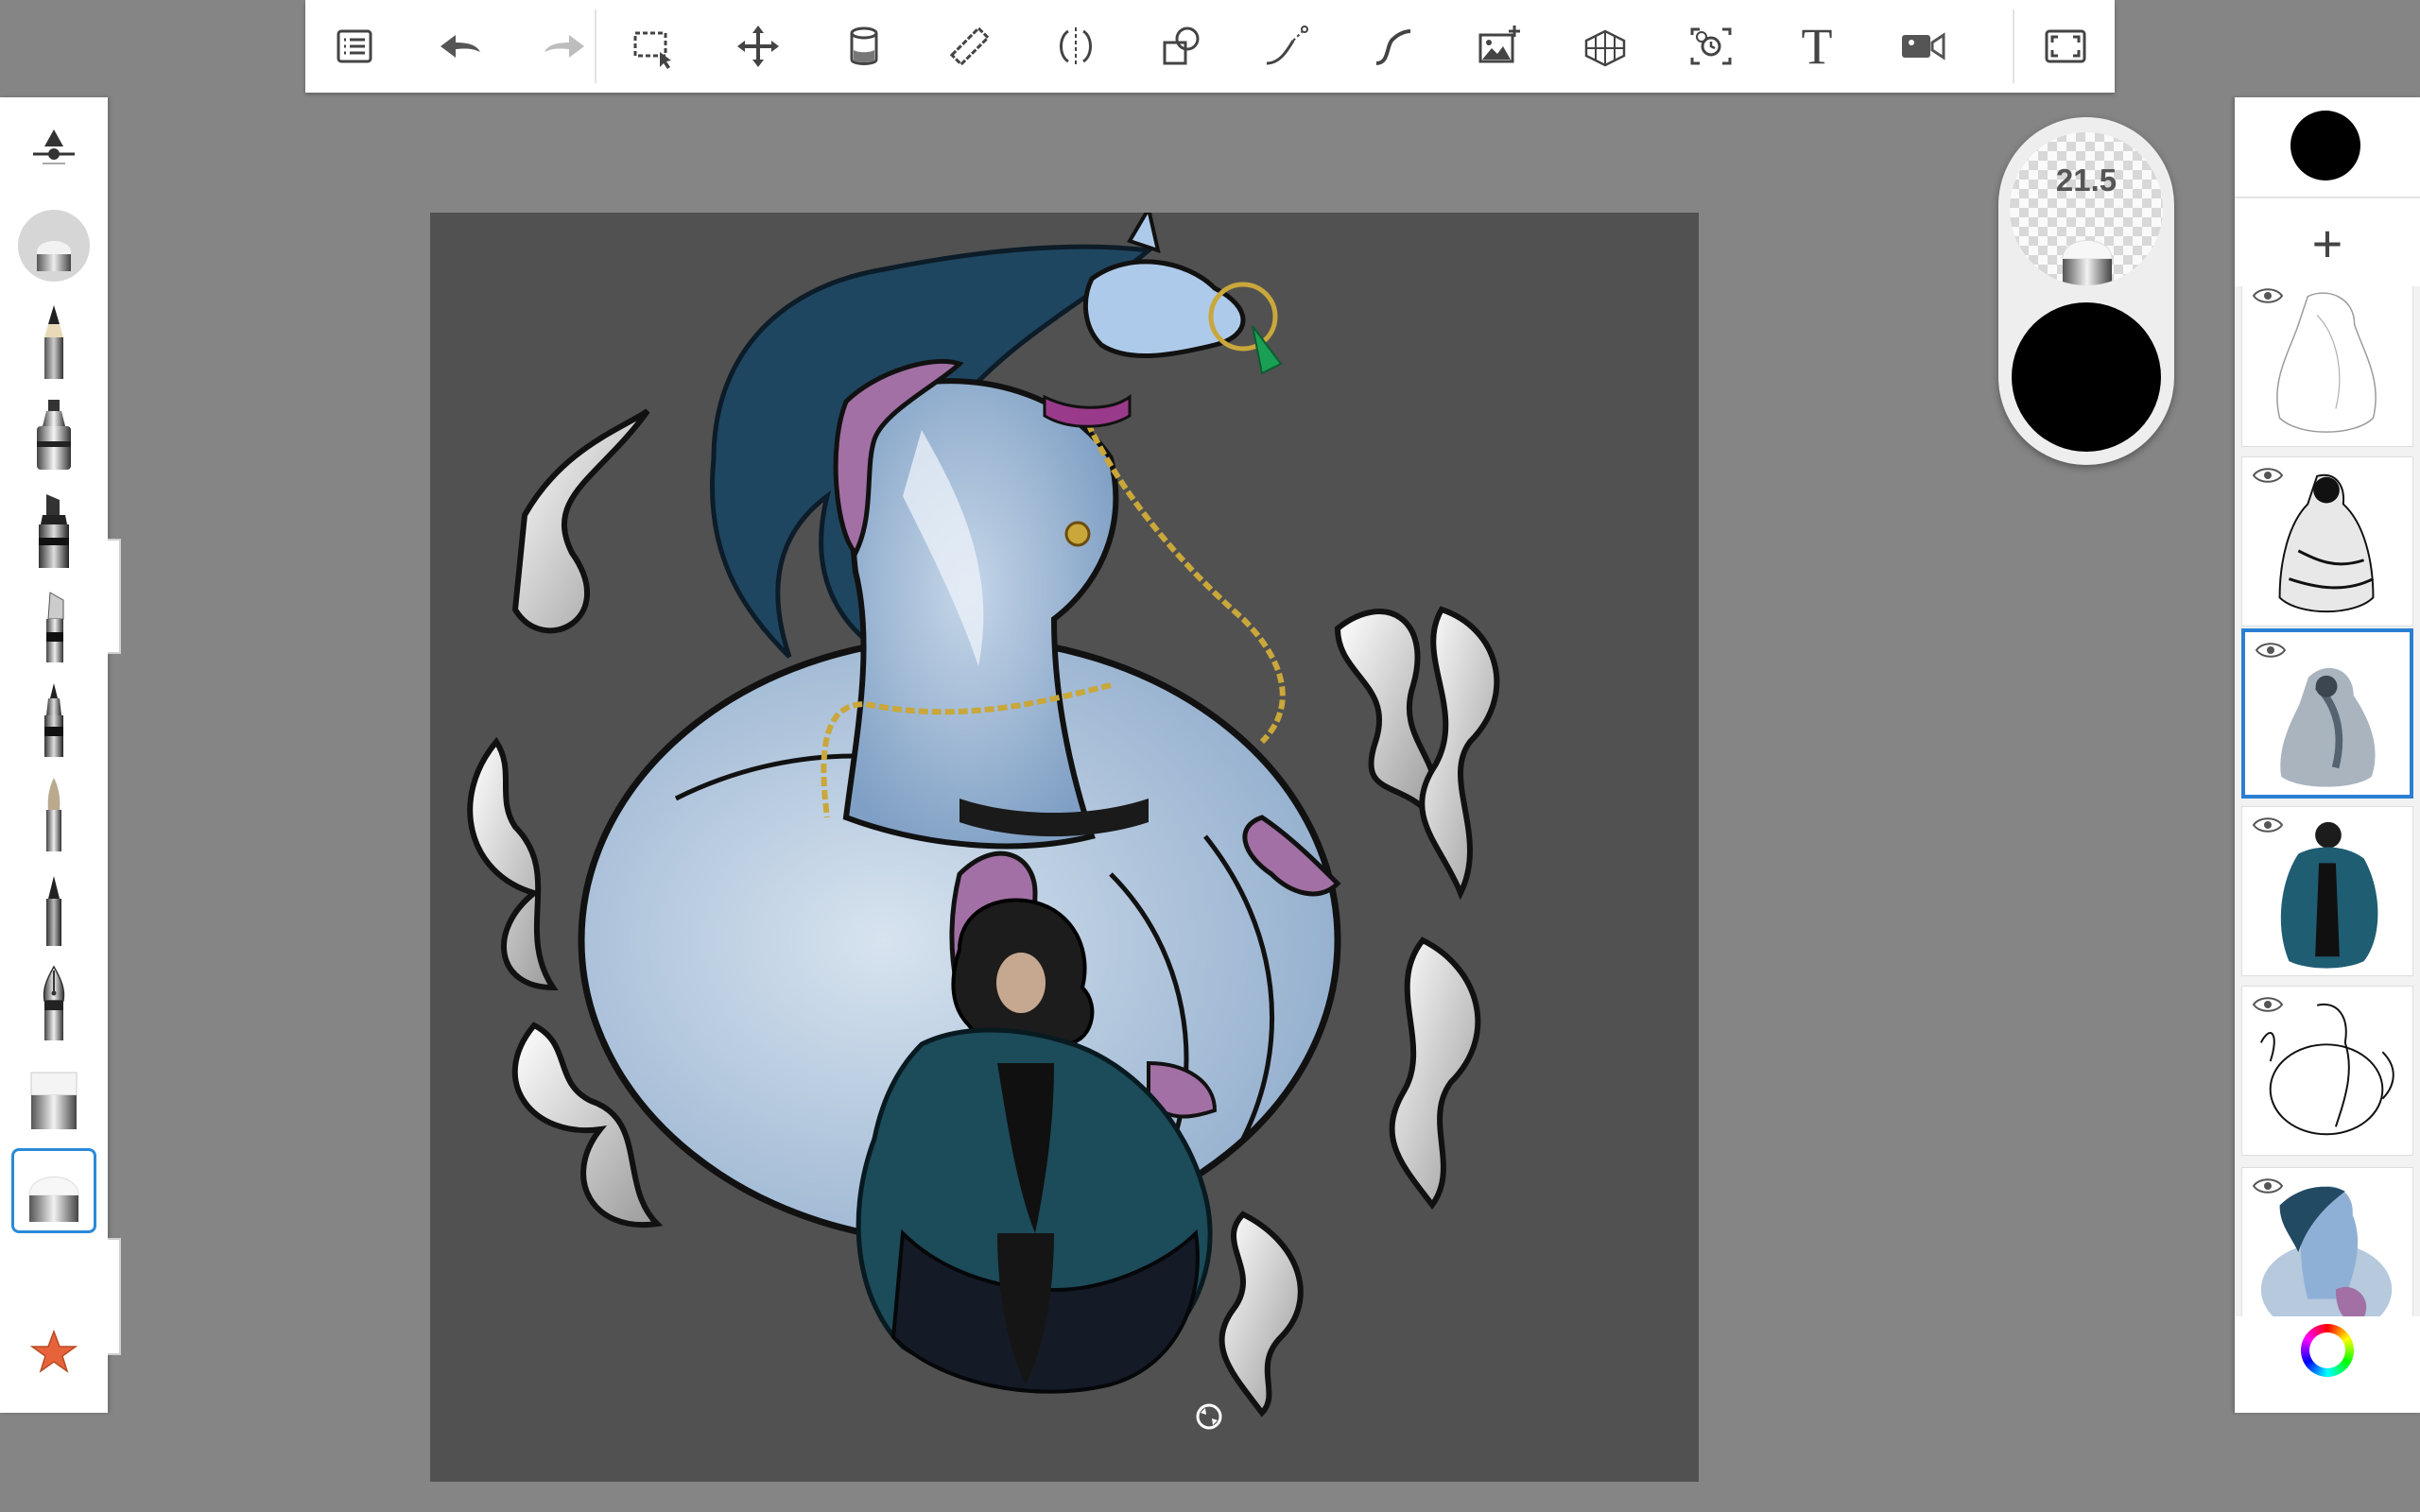 This screenshot has height=1512, width=2420. What do you see at coordinates (2326, 362) in the screenshot?
I see `layer-sketch-preview` at bounding box center [2326, 362].